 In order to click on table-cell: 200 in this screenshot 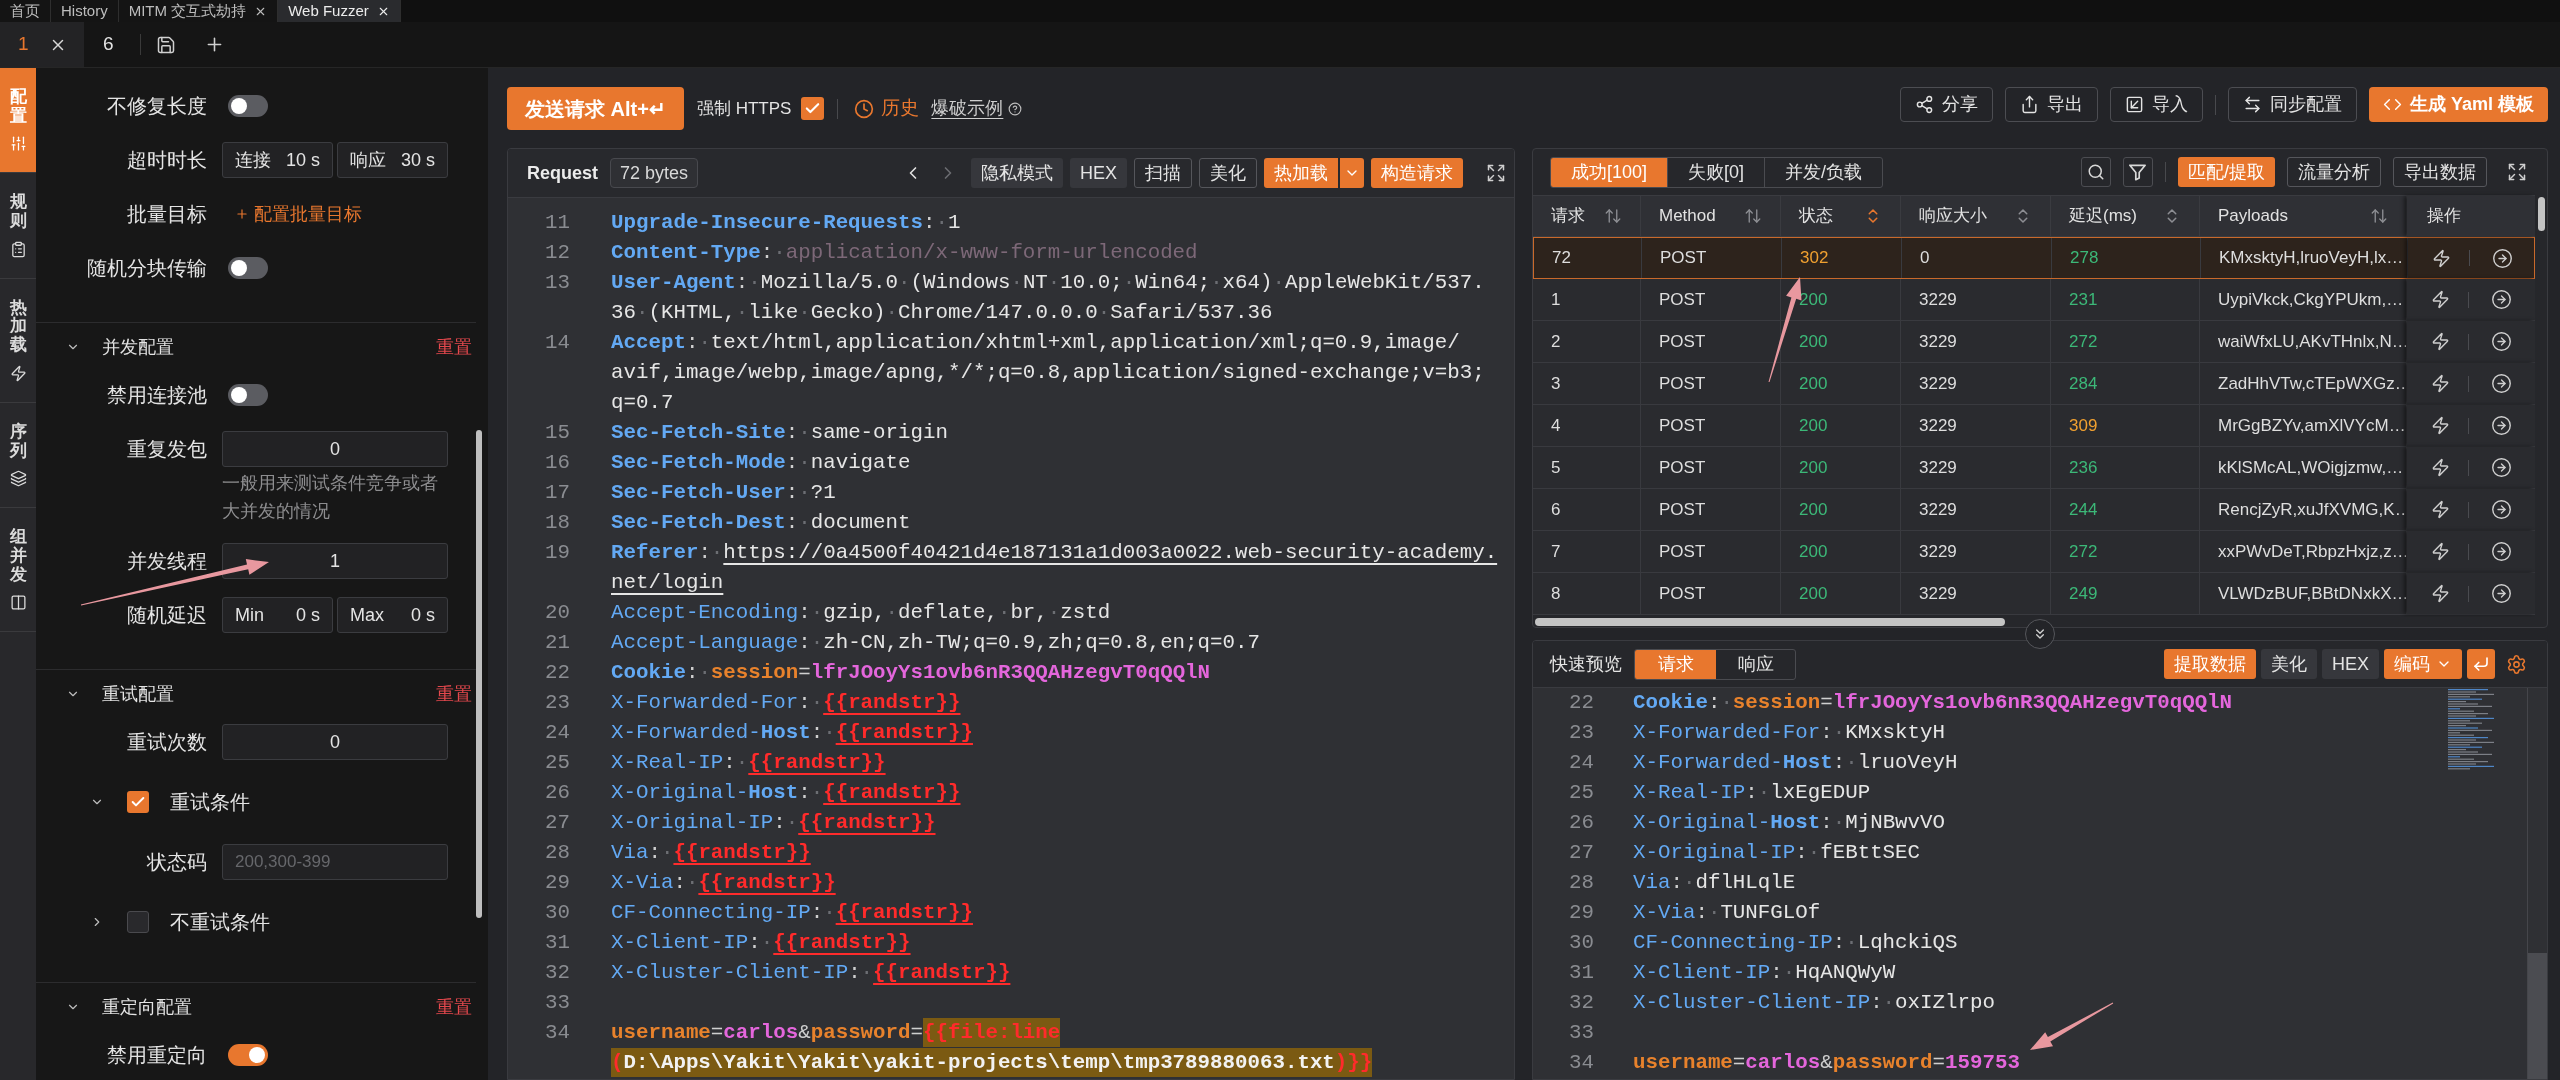, I will do `click(1841, 425)`.